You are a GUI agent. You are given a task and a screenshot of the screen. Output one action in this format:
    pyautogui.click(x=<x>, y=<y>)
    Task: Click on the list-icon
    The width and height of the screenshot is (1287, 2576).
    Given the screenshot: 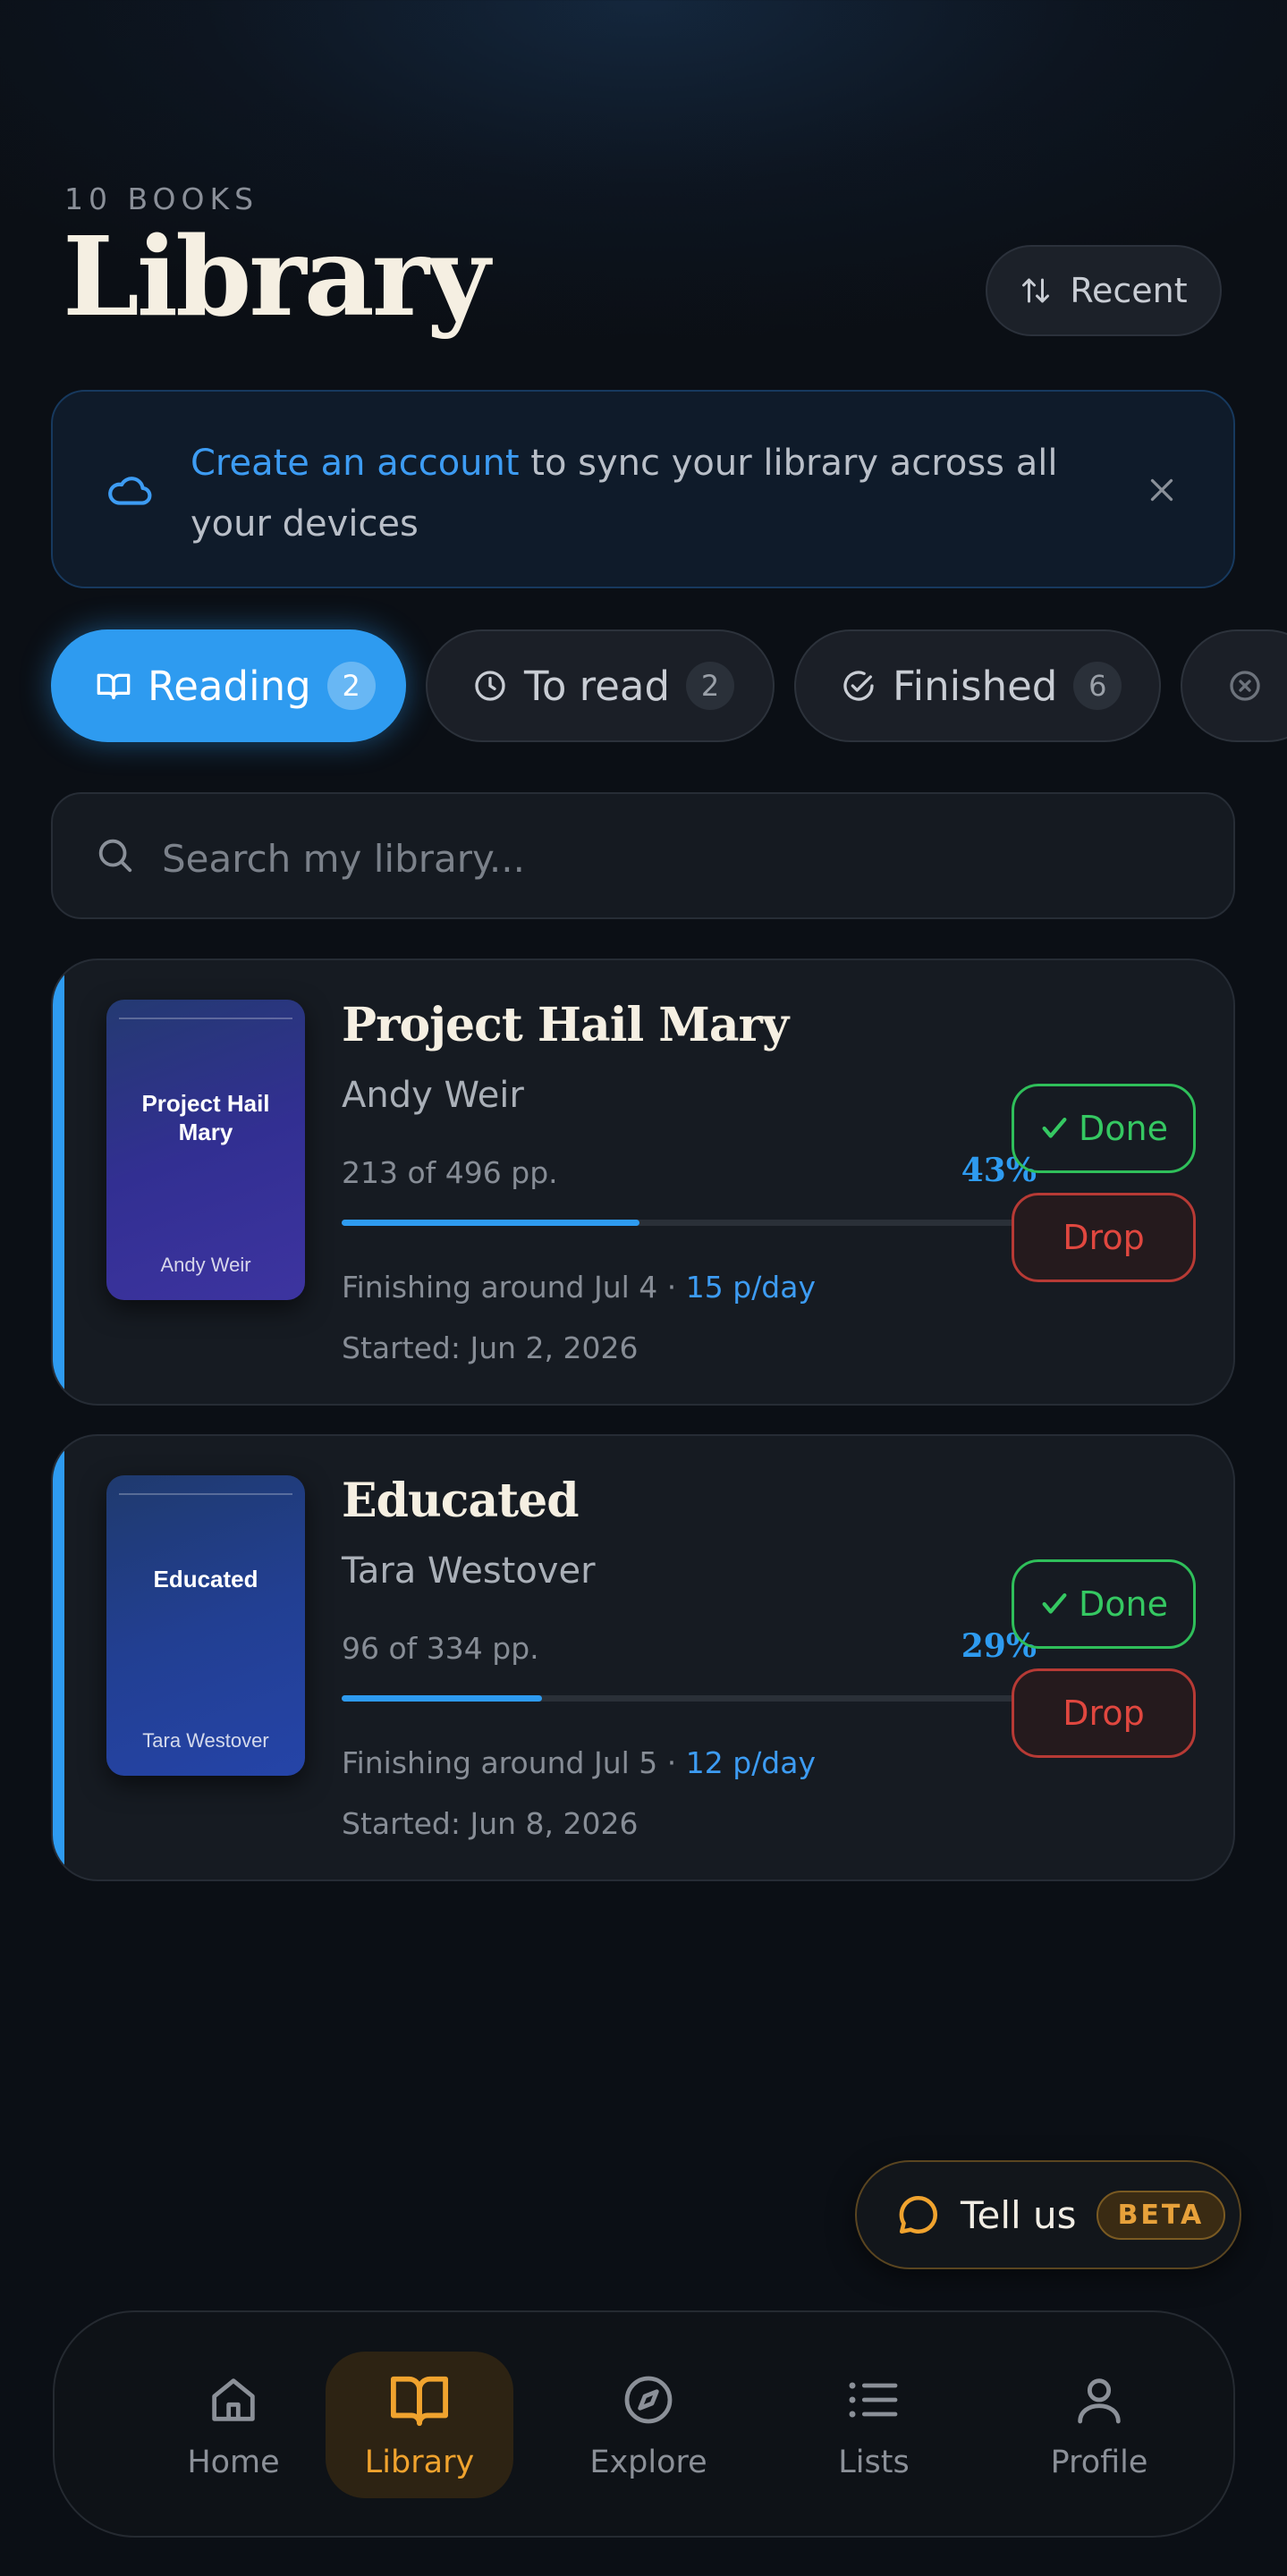 What is the action you would take?
    pyautogui.click(x=873, y=2399)
    